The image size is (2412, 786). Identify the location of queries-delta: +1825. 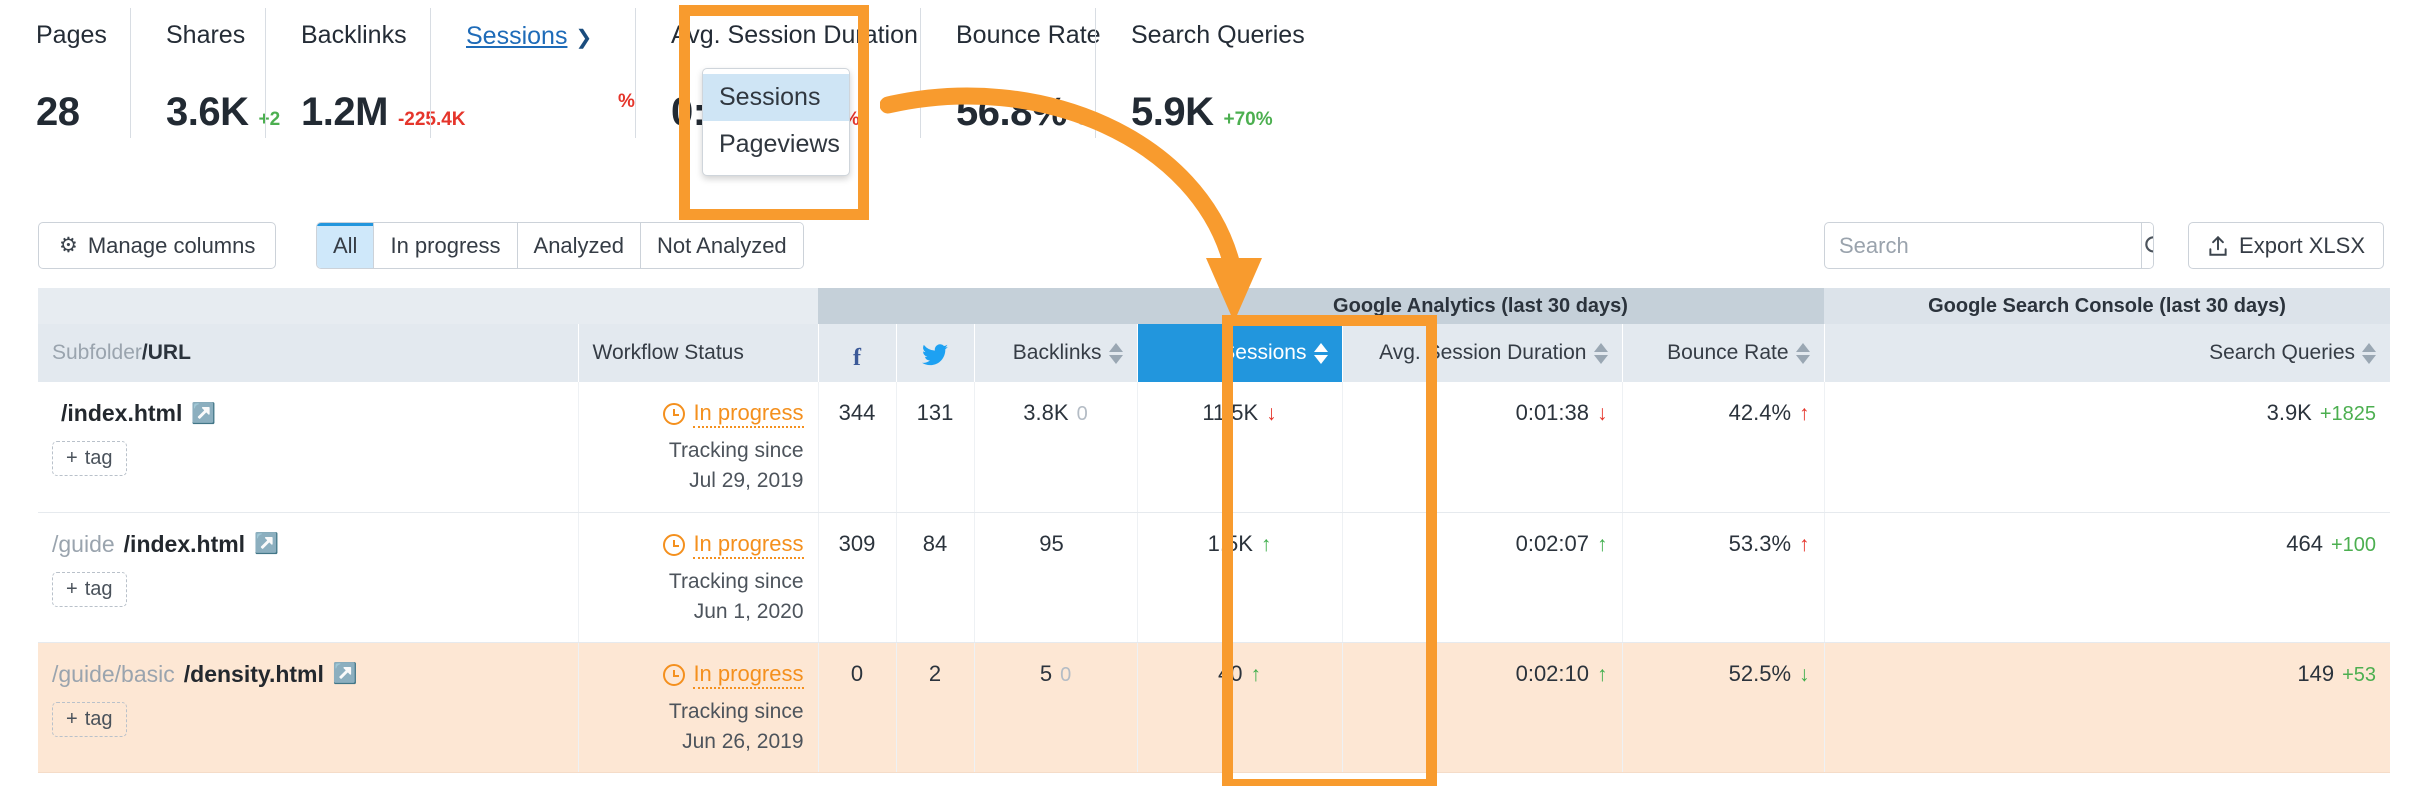
(2348, 414).